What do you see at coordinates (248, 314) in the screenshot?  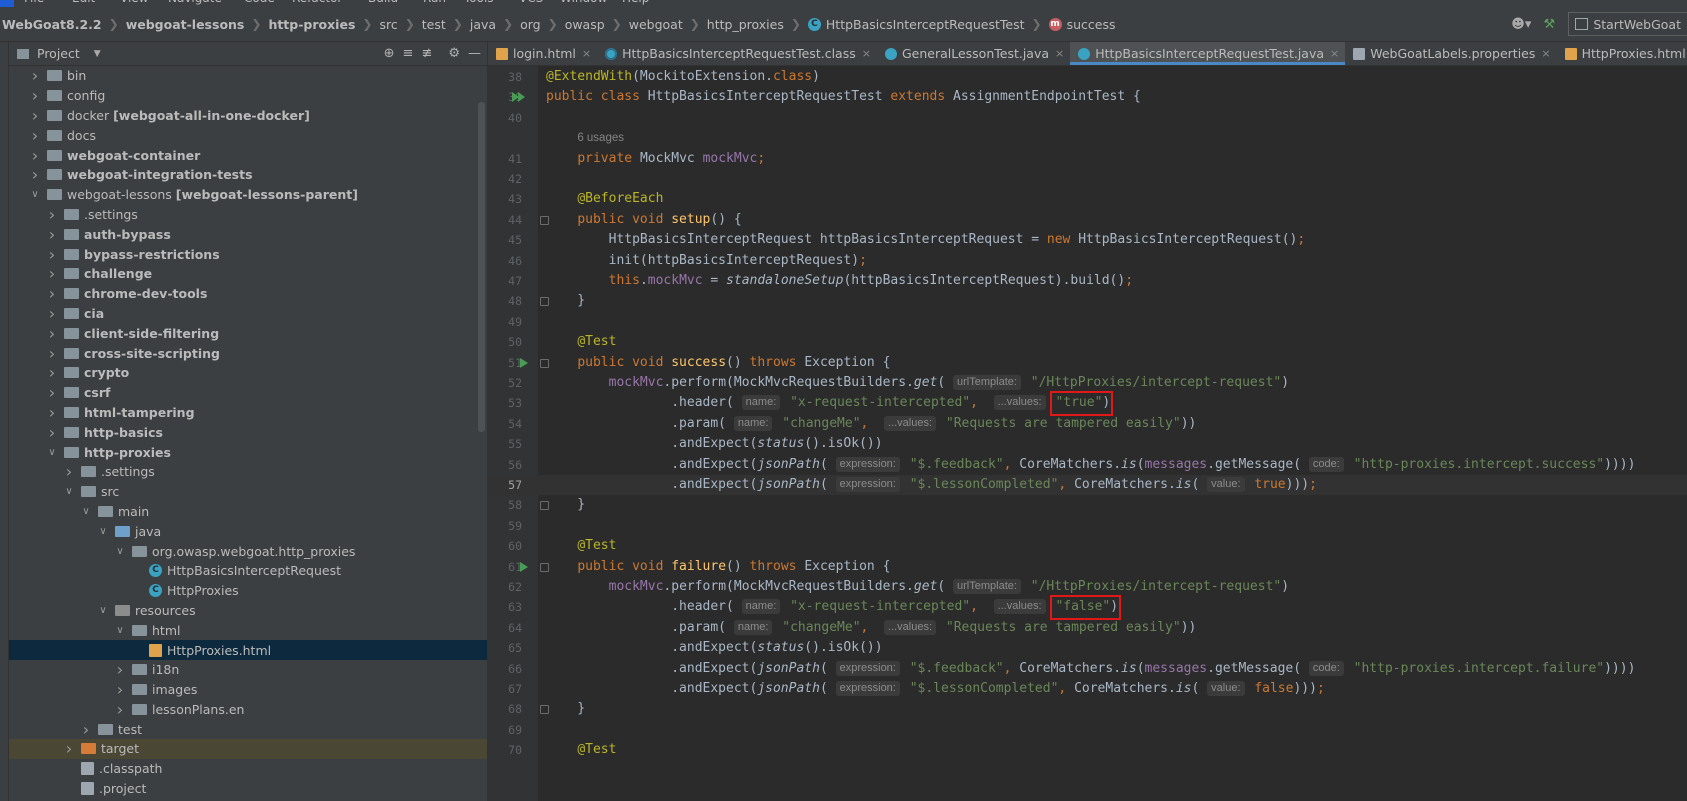 I see `tree-item: › cia` at bounding box center [248, 314].